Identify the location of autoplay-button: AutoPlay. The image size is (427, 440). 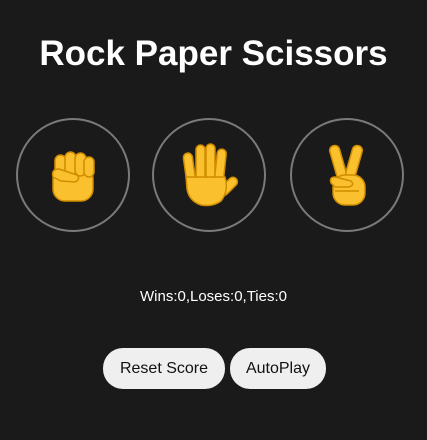
(278, 368).